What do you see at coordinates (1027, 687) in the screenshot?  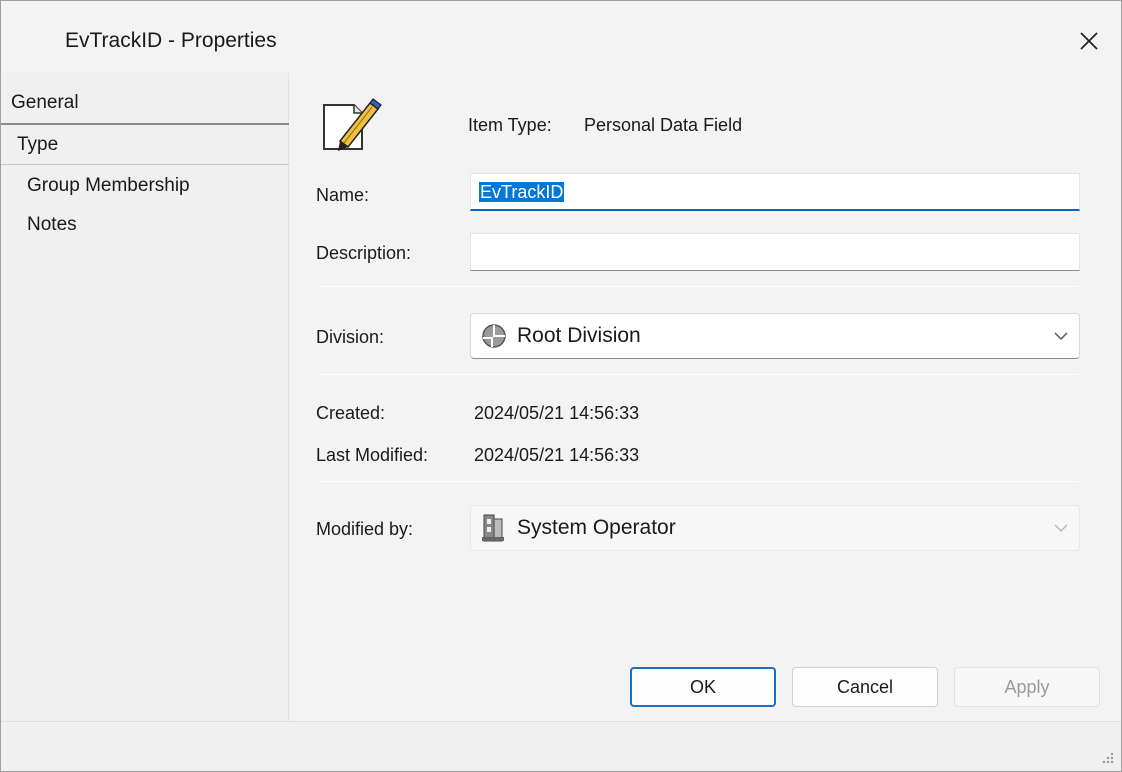 I see `apply-button: Apply` at bounding box center [1027, 687].